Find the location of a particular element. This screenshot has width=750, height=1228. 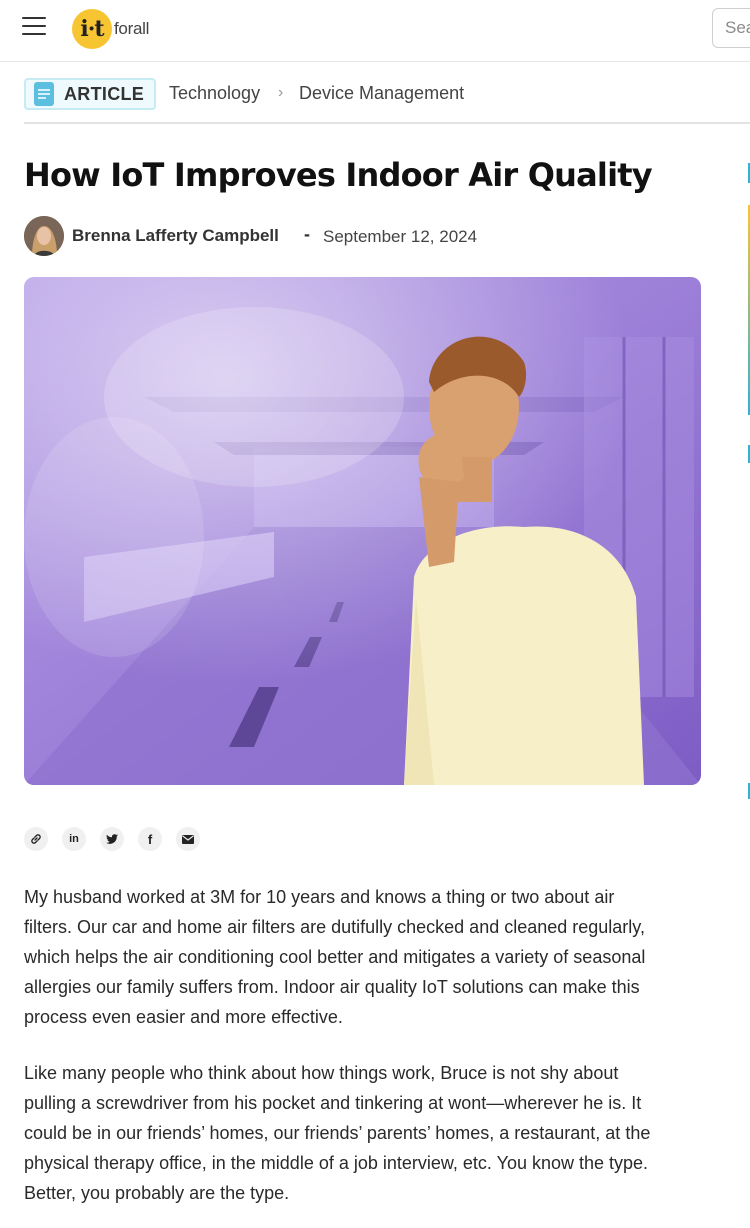

article-badge: ARTICLE is located at coordinates (90, 94).